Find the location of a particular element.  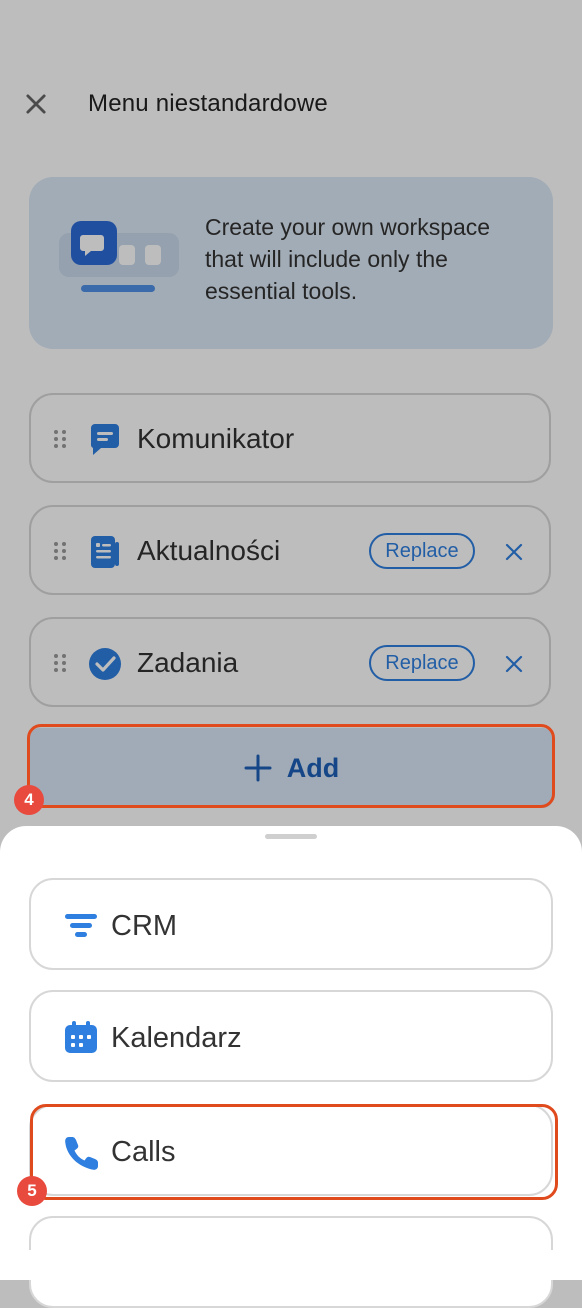

option-crm: CRM is located at coordinates (291, 924).